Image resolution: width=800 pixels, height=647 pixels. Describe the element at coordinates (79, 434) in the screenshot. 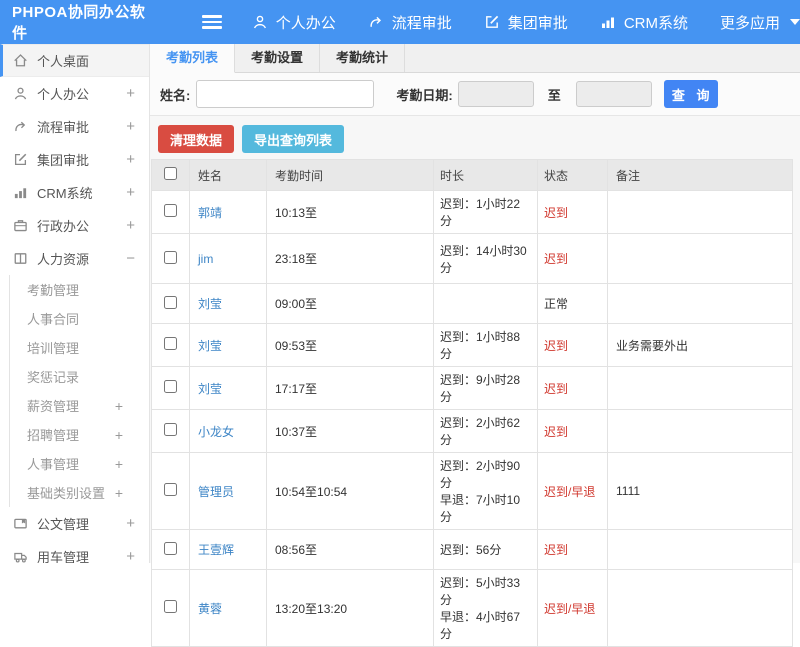

I see `submenu-item-recruitment: 招聘管理 +` at that location.